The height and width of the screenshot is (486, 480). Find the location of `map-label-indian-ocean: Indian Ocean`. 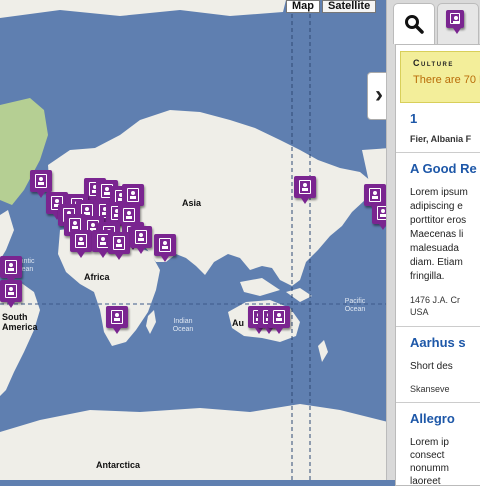

map-label-indian-ocean: Indian Ocean is located at coordinates (183, 325).